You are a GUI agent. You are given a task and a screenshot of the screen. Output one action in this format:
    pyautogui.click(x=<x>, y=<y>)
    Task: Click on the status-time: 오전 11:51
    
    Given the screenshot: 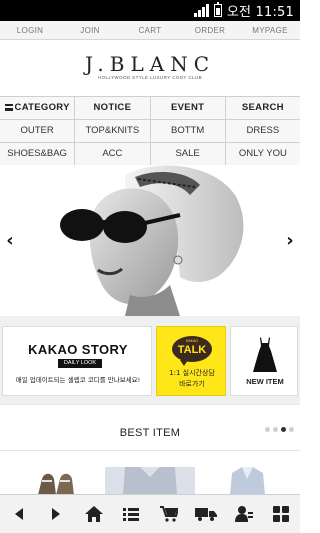 What is the action you would take?
    pyautogui.click(x=260, y=12)
    